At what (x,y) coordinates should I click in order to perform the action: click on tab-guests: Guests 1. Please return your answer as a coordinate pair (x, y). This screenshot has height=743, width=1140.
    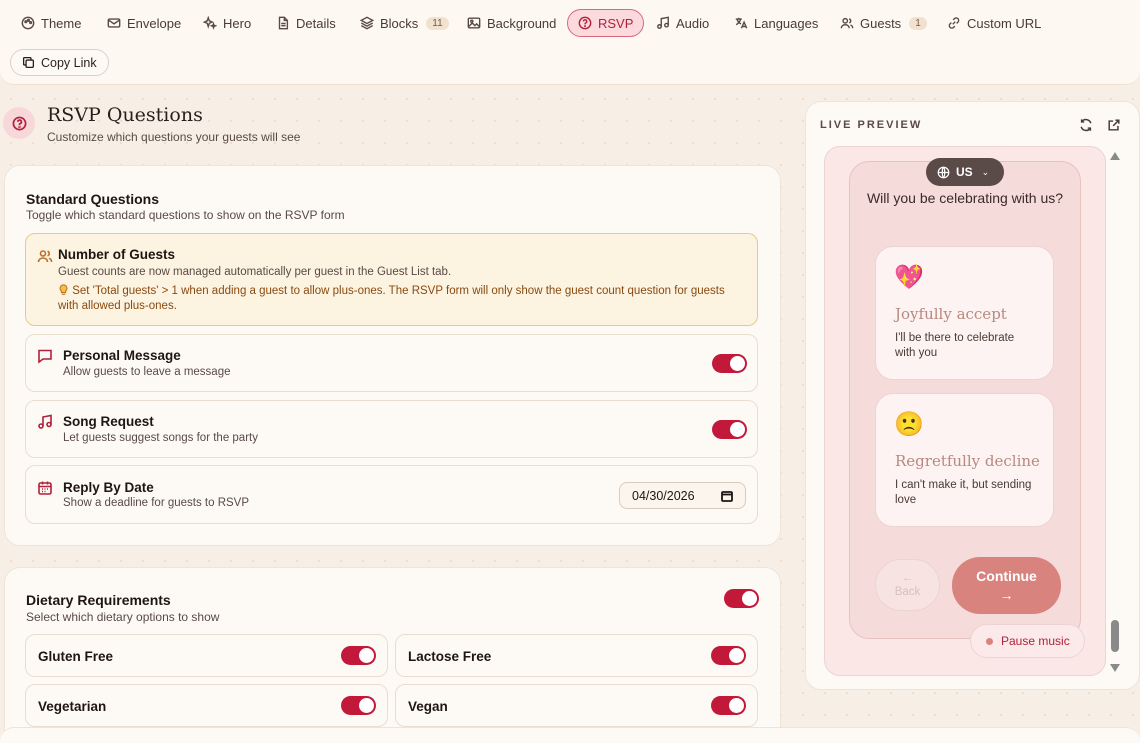
    Looking at the image, I should click on (883, 23).